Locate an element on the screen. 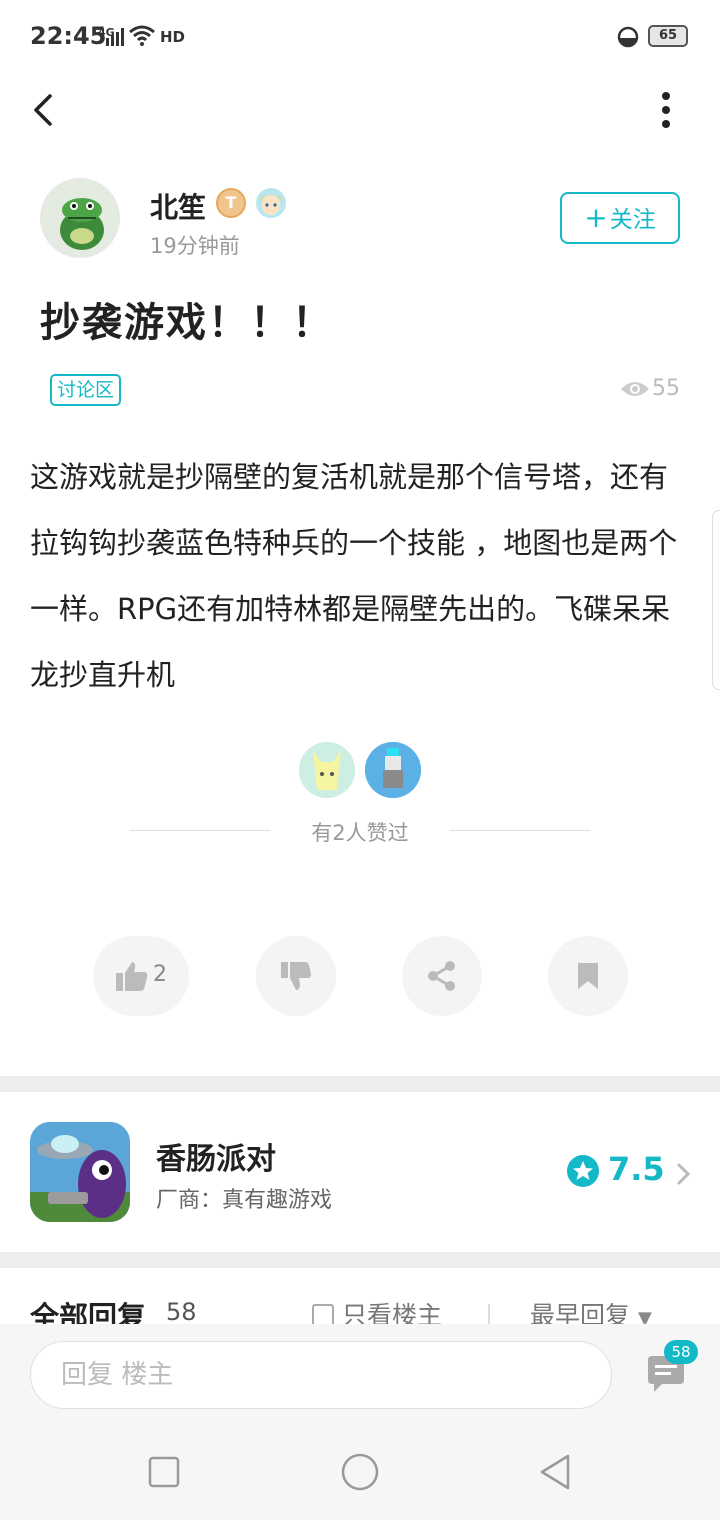 This screenshot has width=720, height=1520. author-row: 北笙 T 19分钟前 +关注 is located at coordinates (360, 220).